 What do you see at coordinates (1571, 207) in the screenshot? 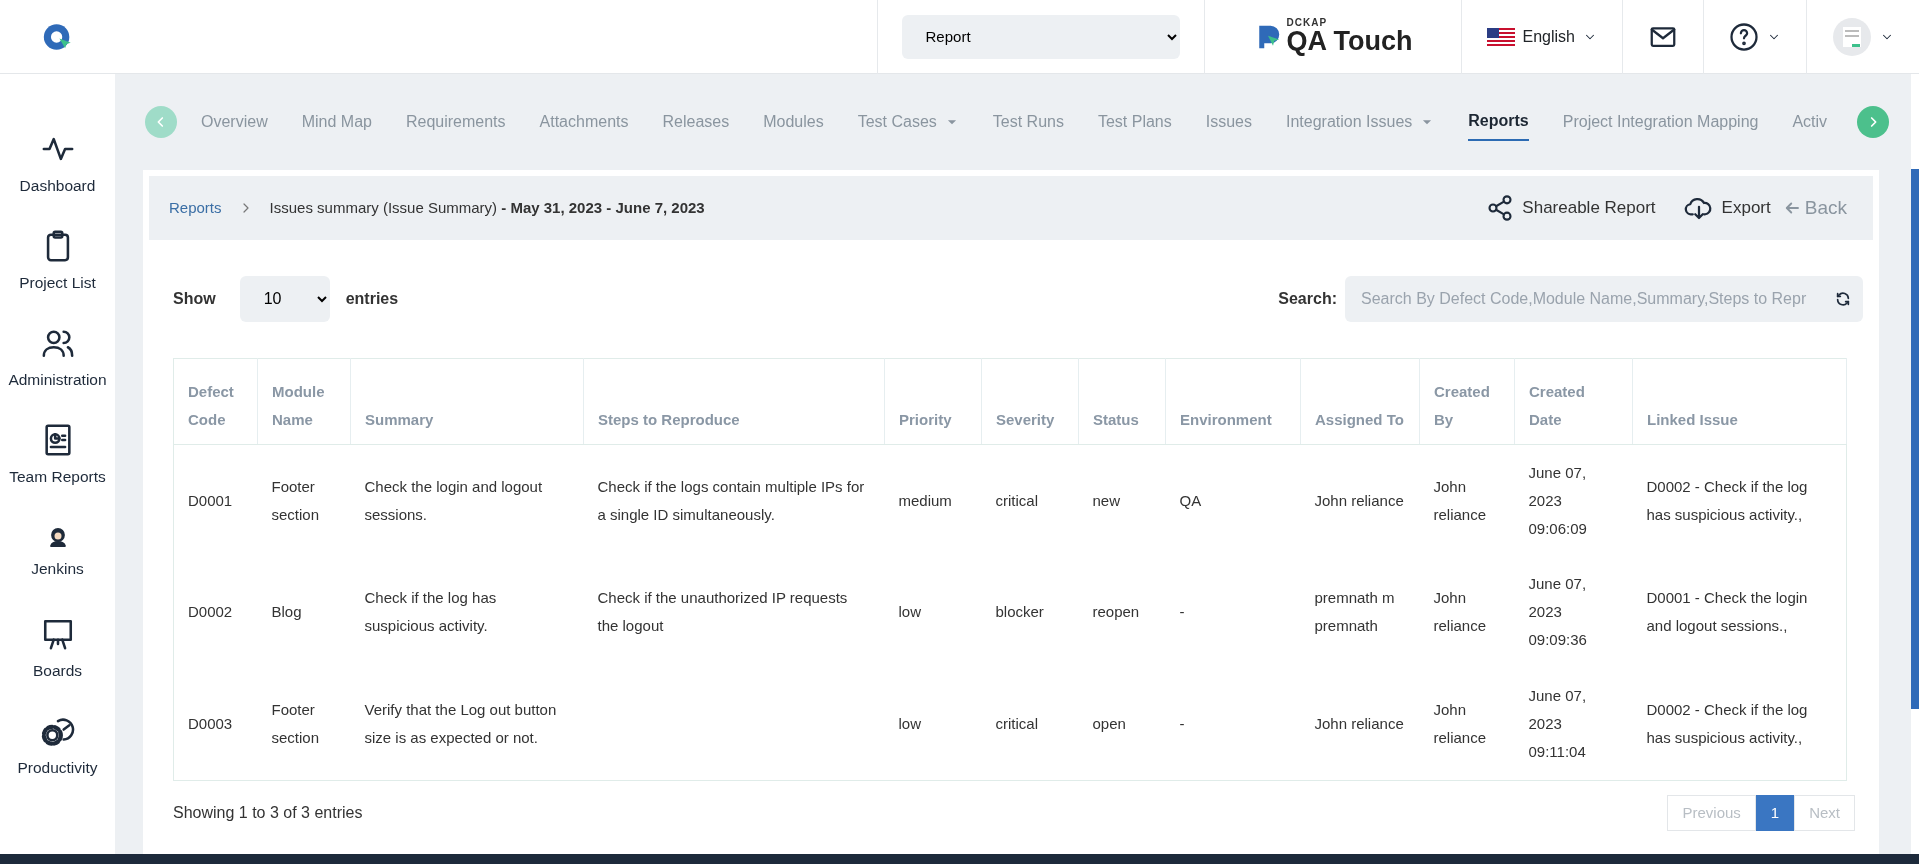
I see `shareable-report-button: Shareable Report` at bounding box center [1571, 207].